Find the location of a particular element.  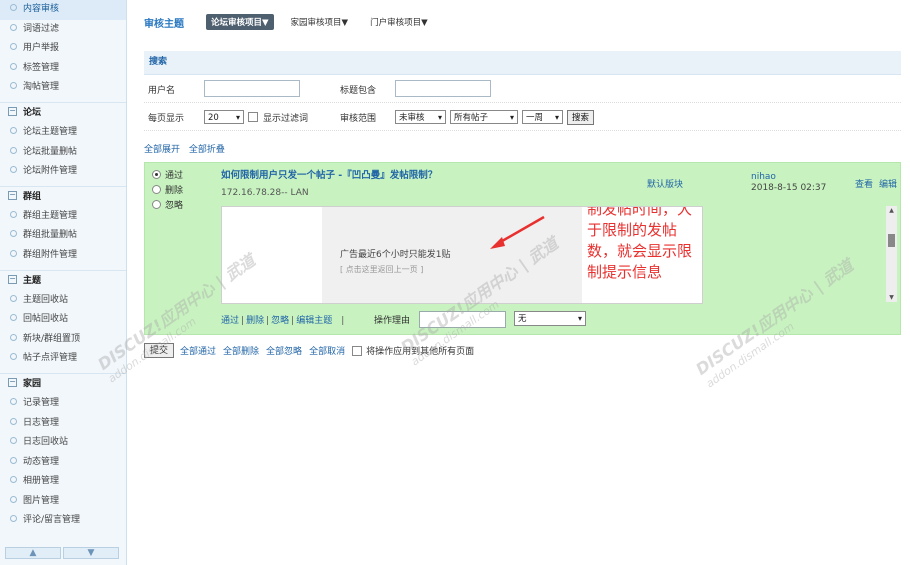

view-link: 查看 is located at coordinates (864, 183).